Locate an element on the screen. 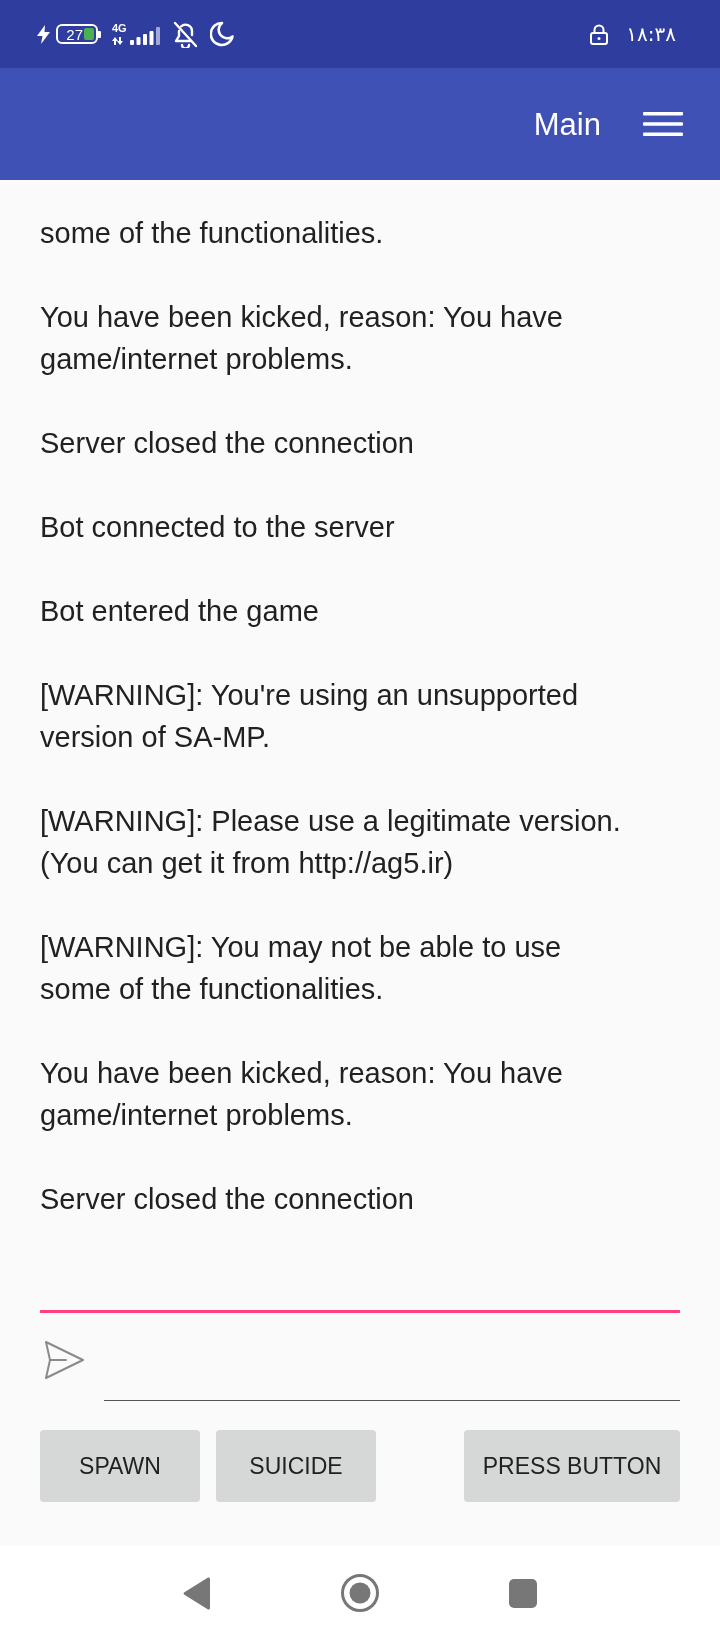 Image resolution: width=720 pixels, height=1640 pixels. moon-icon is located at coordinates (221, 34).